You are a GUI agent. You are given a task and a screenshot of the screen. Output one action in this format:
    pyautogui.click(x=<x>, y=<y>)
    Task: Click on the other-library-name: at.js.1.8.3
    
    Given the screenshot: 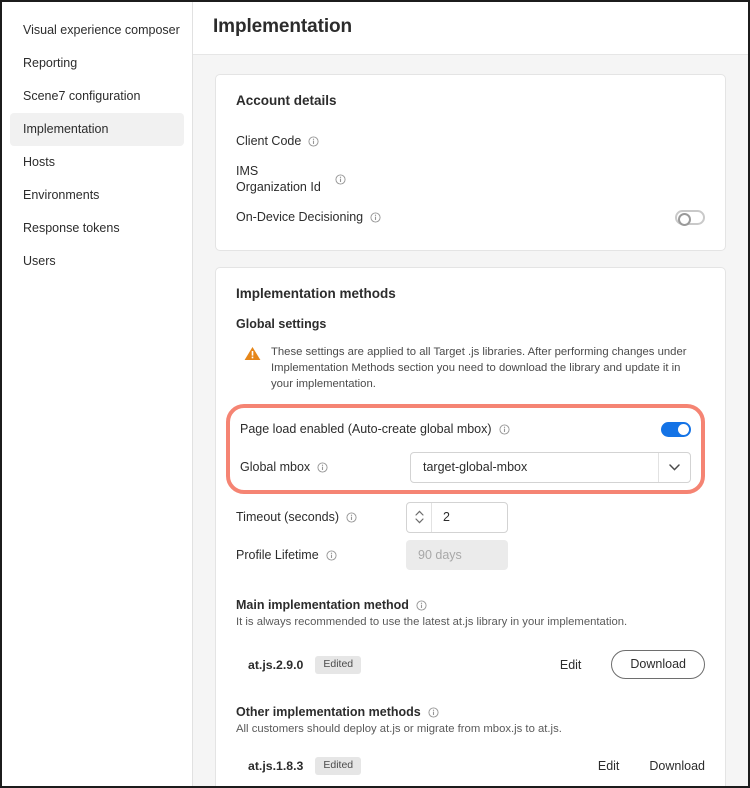 What is the action you would take?
    pyautogui.click(x=276, y=766)
    